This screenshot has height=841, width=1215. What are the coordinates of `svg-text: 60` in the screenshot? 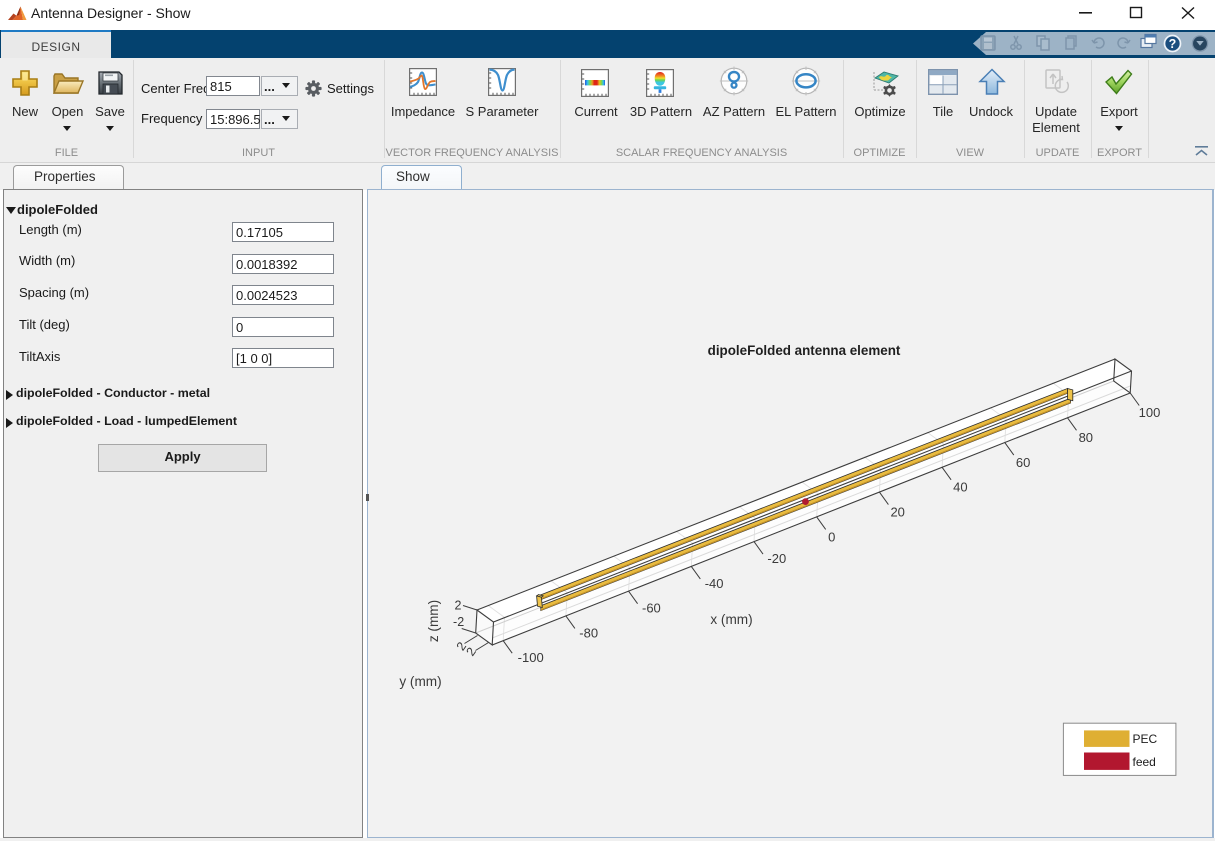 It's located at (1023, 462).